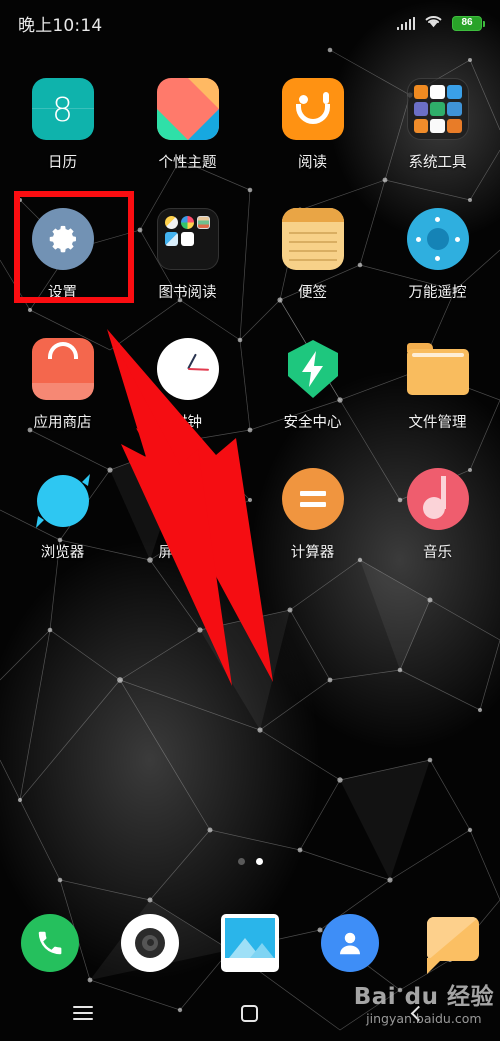 This screenshot has width=500, height=1041. What do you see at coordinates (187, 553) in the screenshot?
I see `app-label: 屏幕录制` at bounding box center [187, 553].